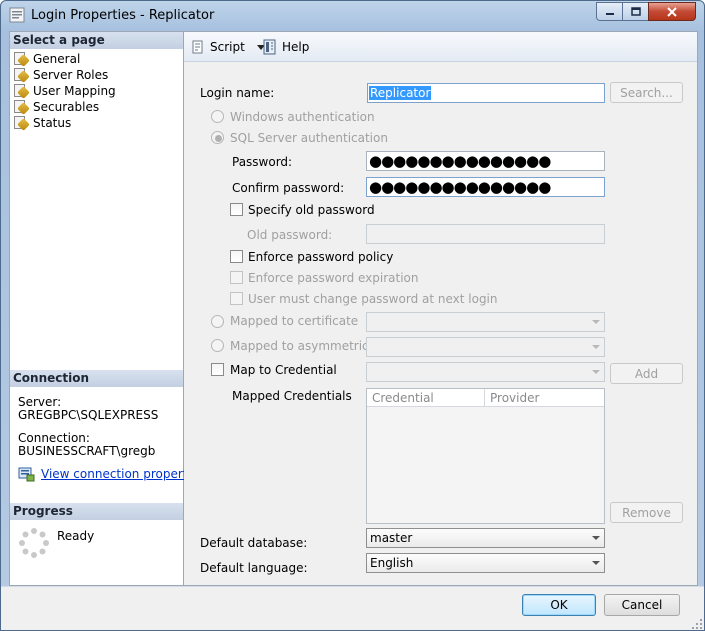 The height and width of the screenshot is (631, 705). What do you see at coordinates (34, 543) in the screenshot?
I see `progress-spinner-icon` at bounding box center [34, 543].